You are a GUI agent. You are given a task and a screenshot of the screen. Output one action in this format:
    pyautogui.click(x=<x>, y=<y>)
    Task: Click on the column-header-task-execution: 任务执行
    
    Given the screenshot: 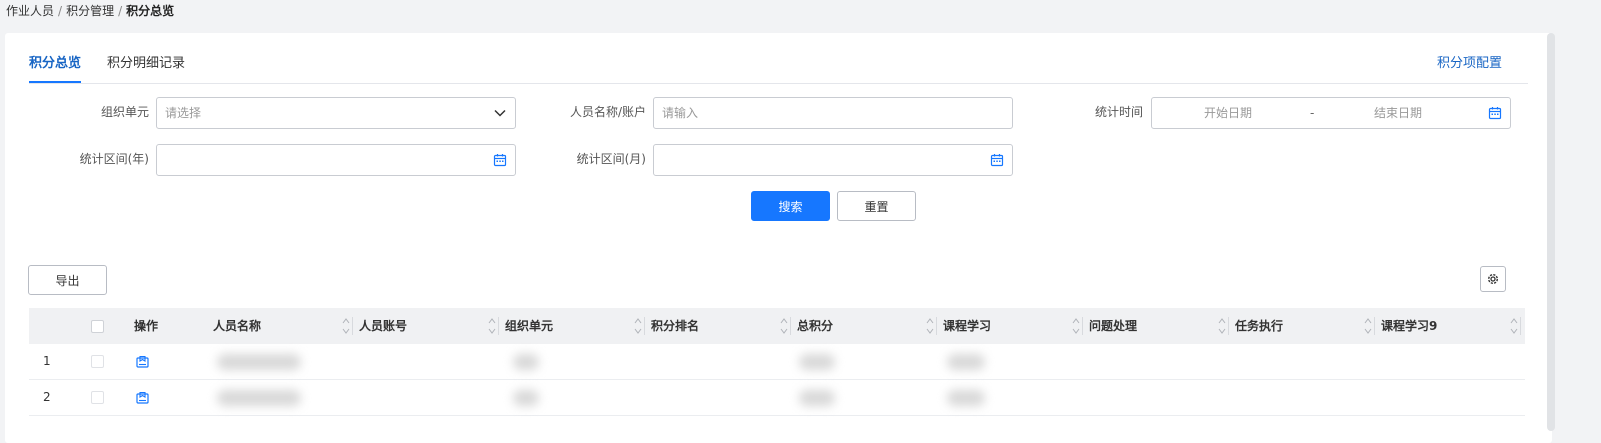 What is the action you would take?
    pyautogui.click(x=1307, y=326)
    